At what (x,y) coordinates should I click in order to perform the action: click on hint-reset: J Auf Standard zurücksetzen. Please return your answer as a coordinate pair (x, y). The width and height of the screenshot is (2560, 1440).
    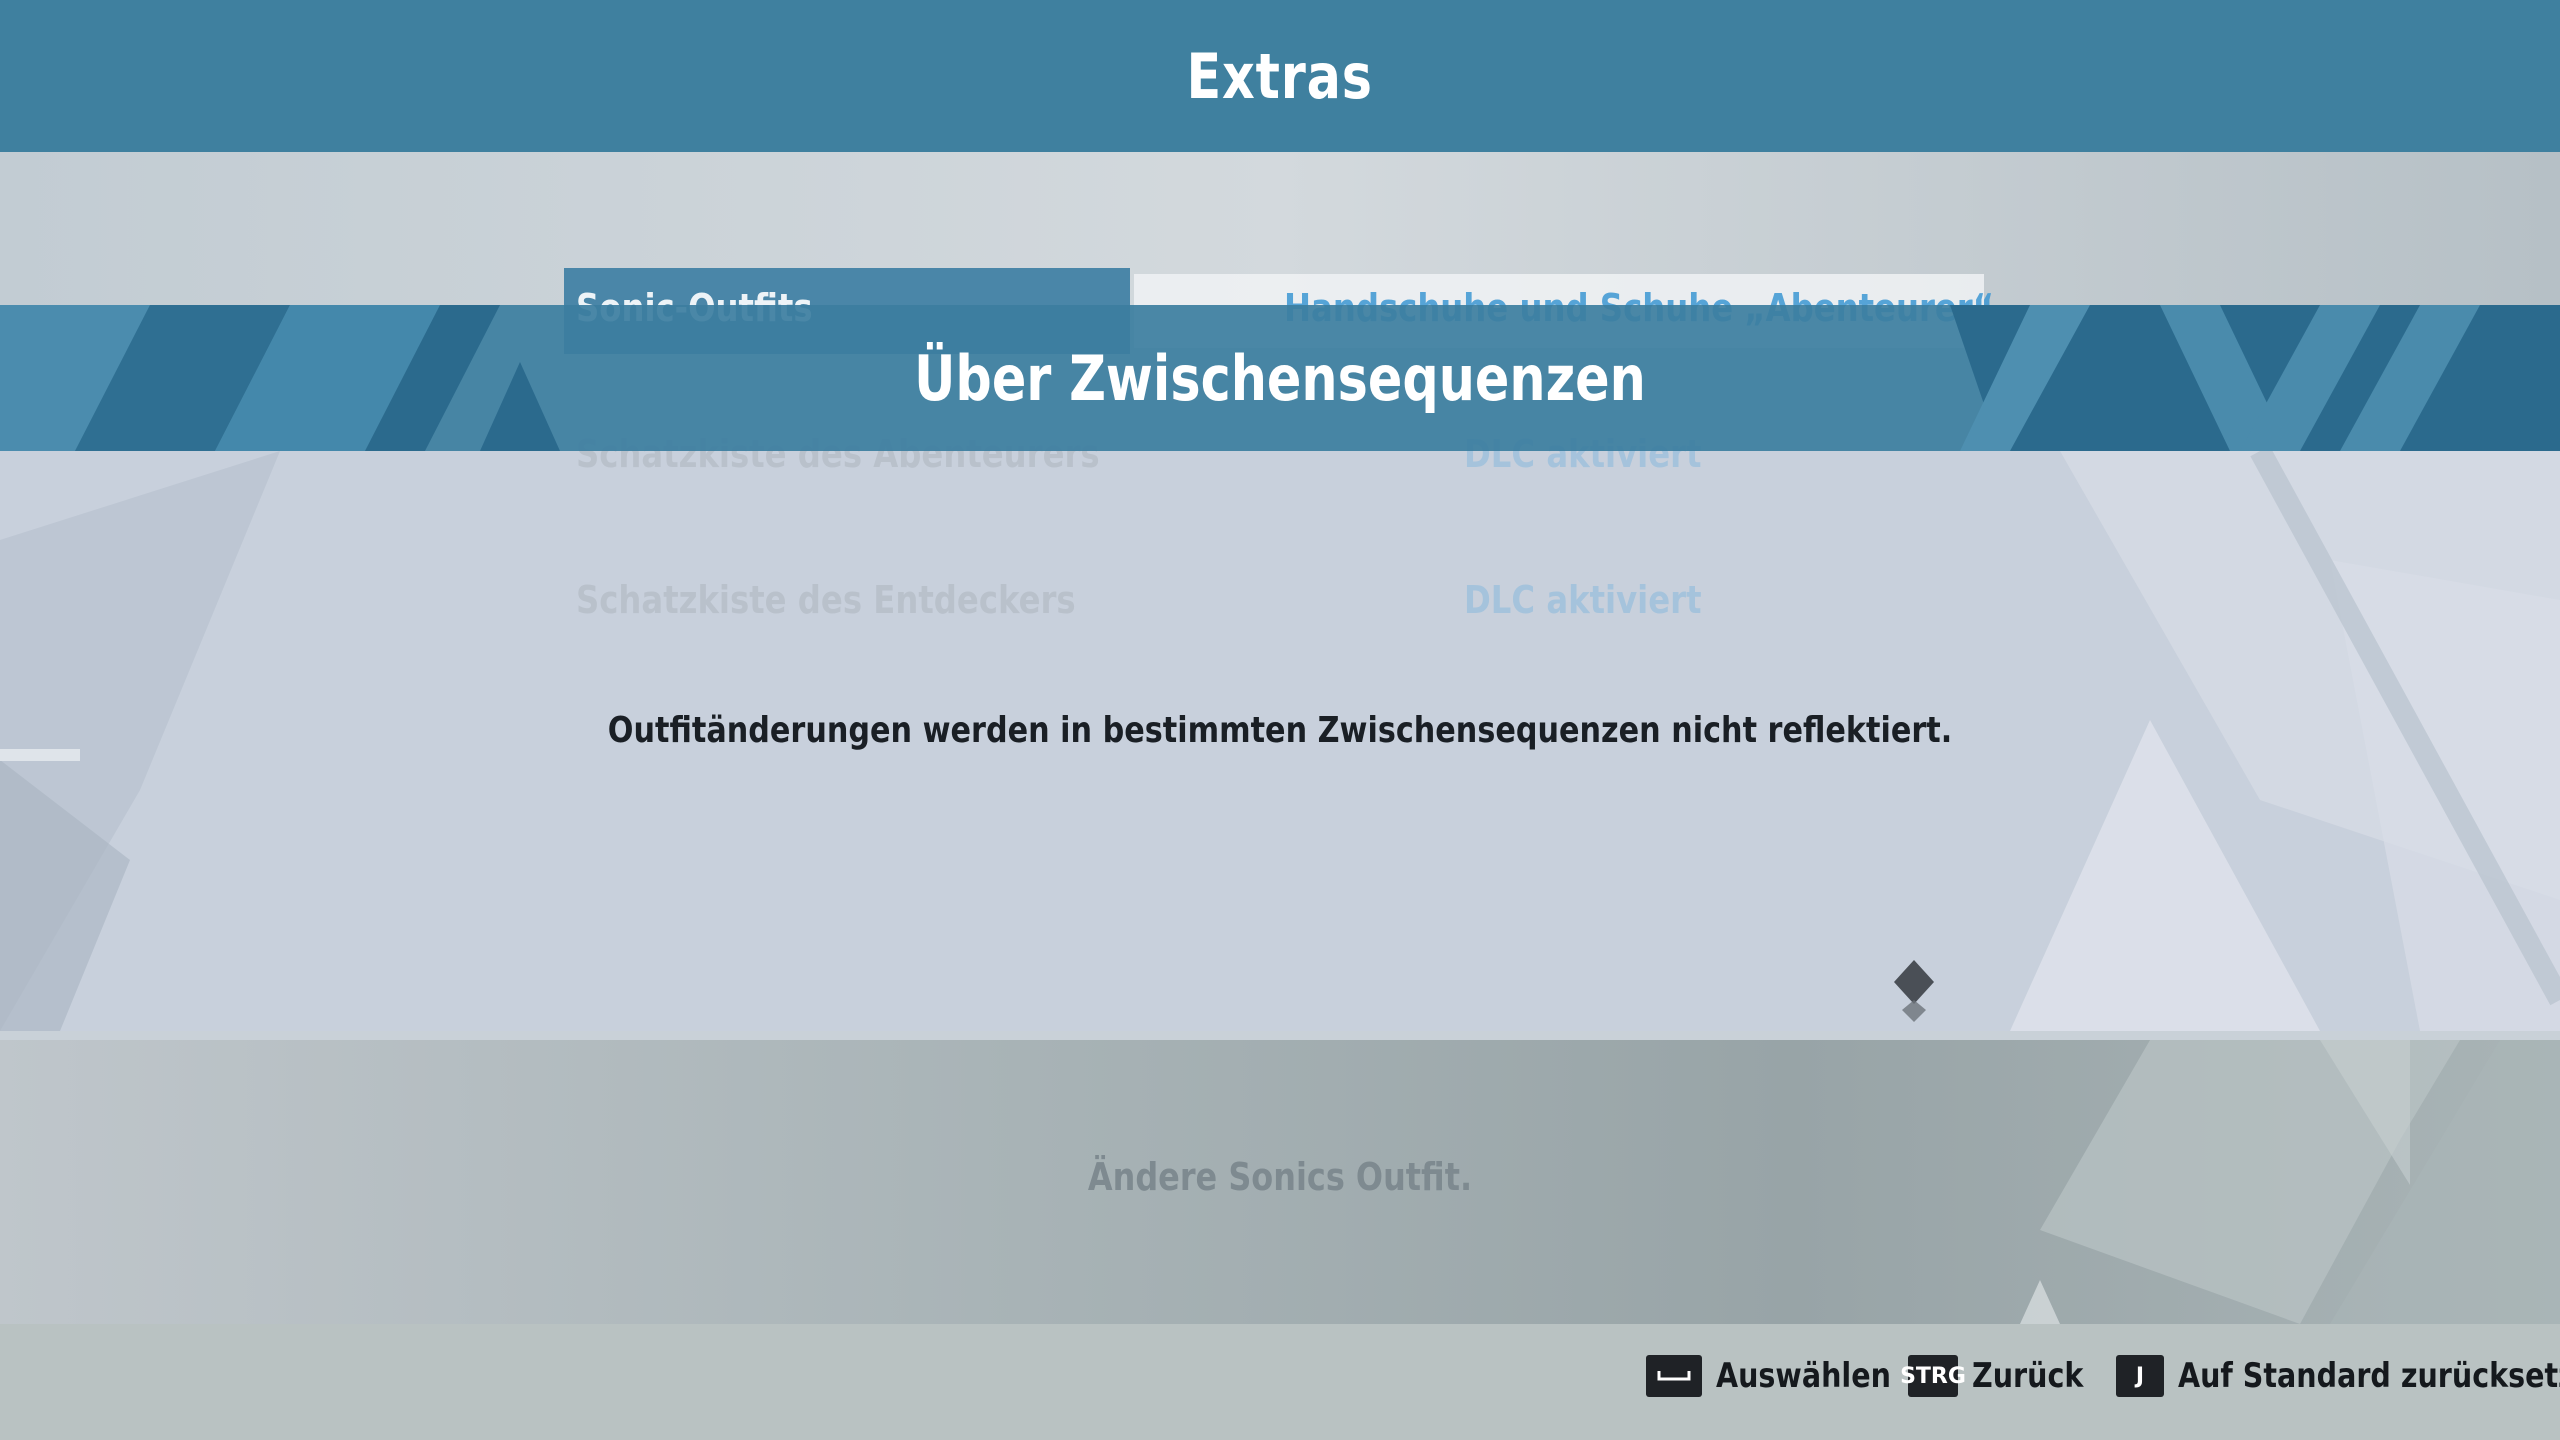
    Looking at the image, I should click on (2338, 1376).